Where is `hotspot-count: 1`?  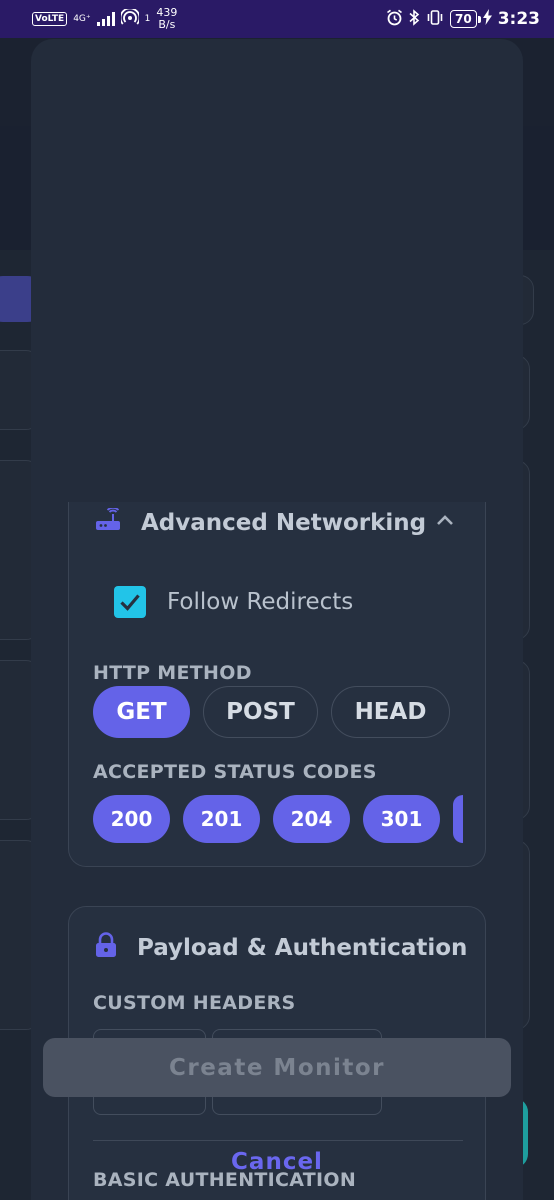
hotspot-count: 1 is located at coordinates (147, 19).